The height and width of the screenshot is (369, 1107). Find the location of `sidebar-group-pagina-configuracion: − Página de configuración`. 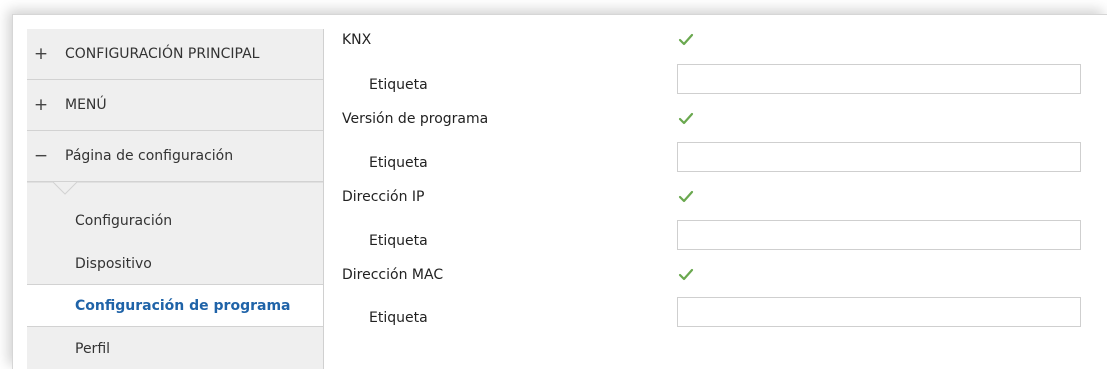

sidebar-group-pagina-configuracion: − Página de configuración is located at coordinates (175, 156).